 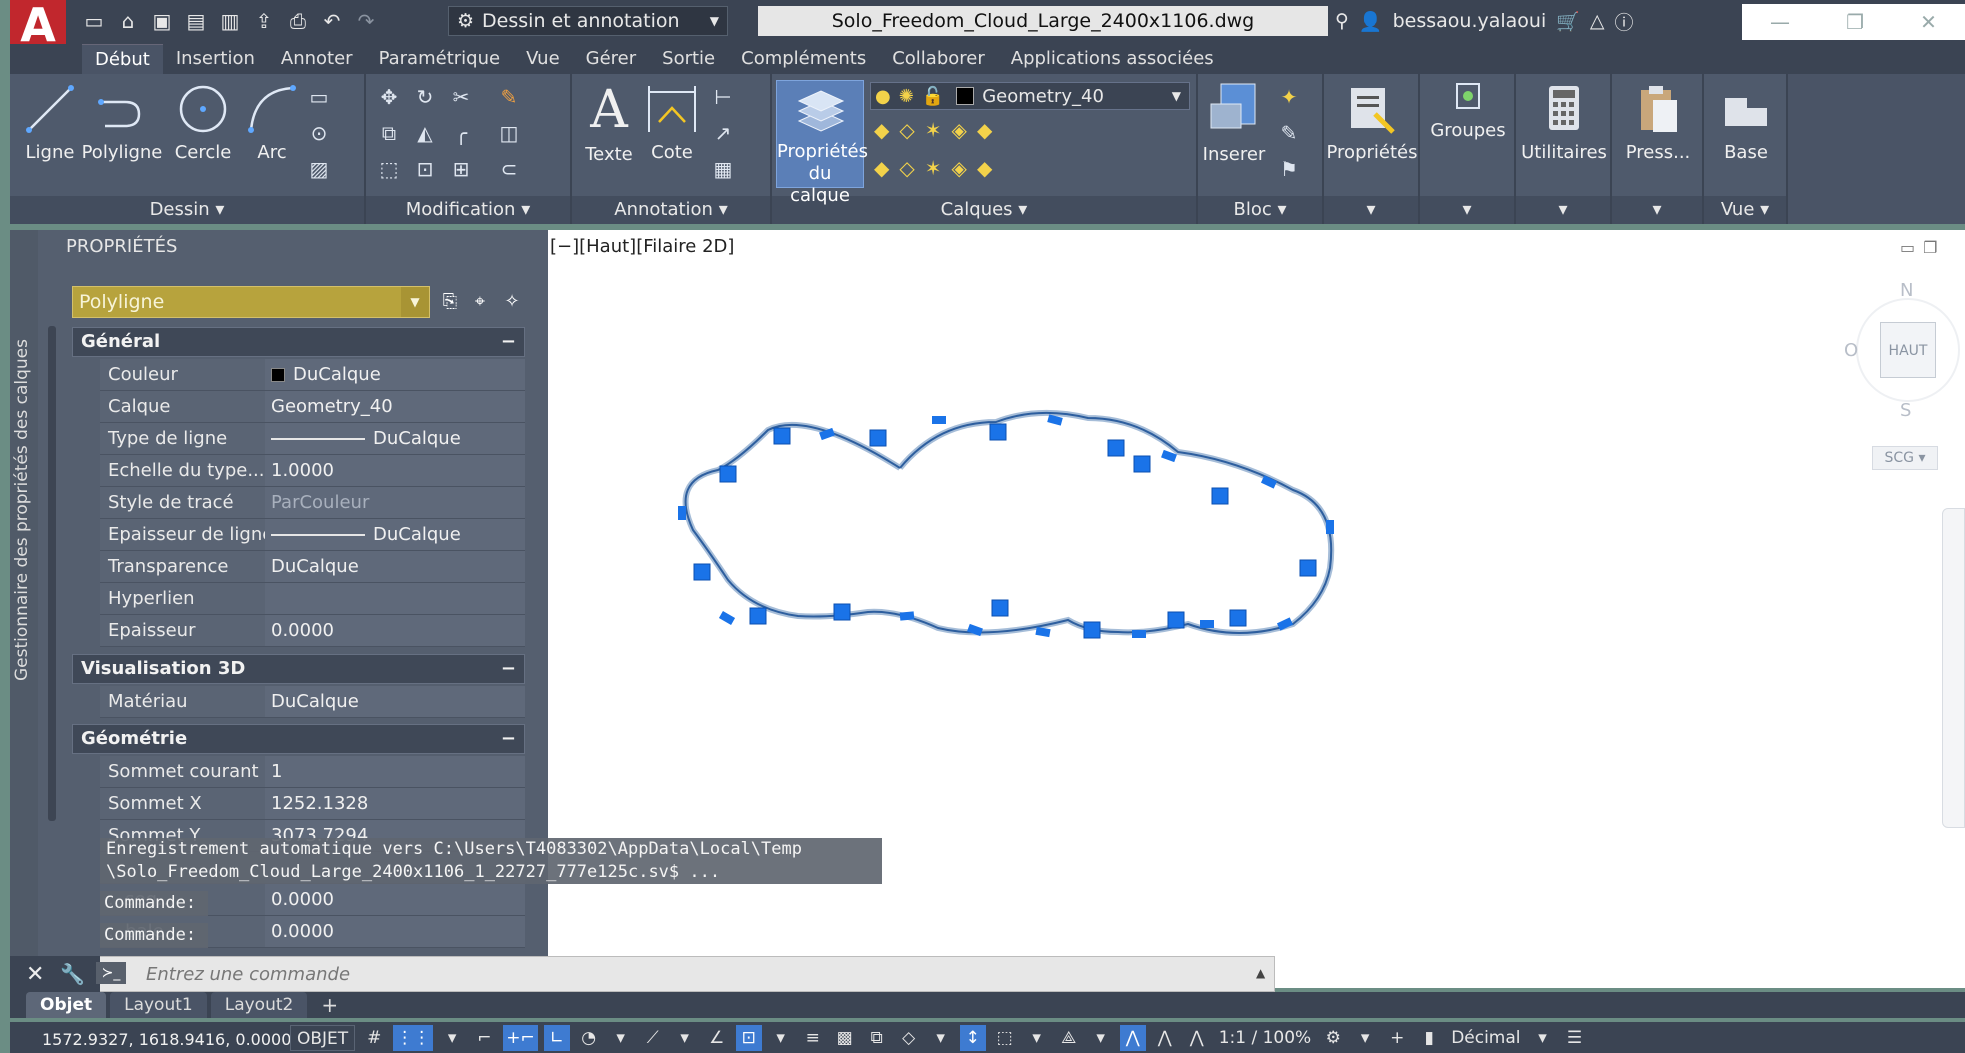 I want to click on tab-layout1: Layout1, so click(x=158, y=1005).